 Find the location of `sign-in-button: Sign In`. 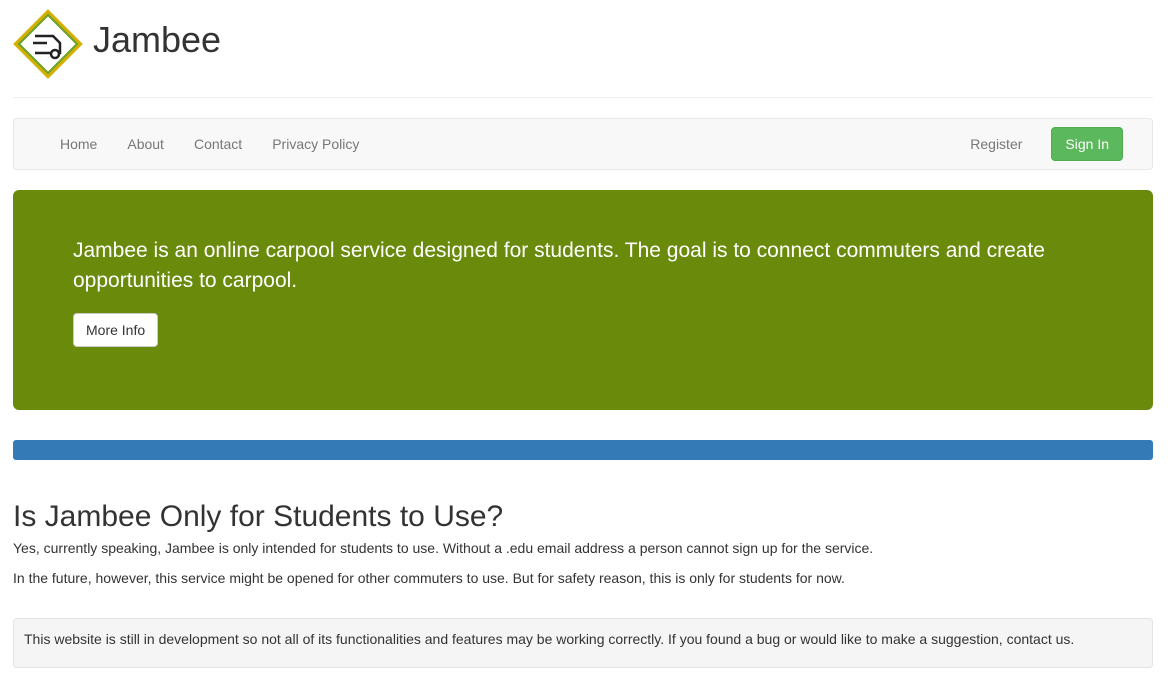

sign-in-button: Sign In is located at coordinates (1087, 144).